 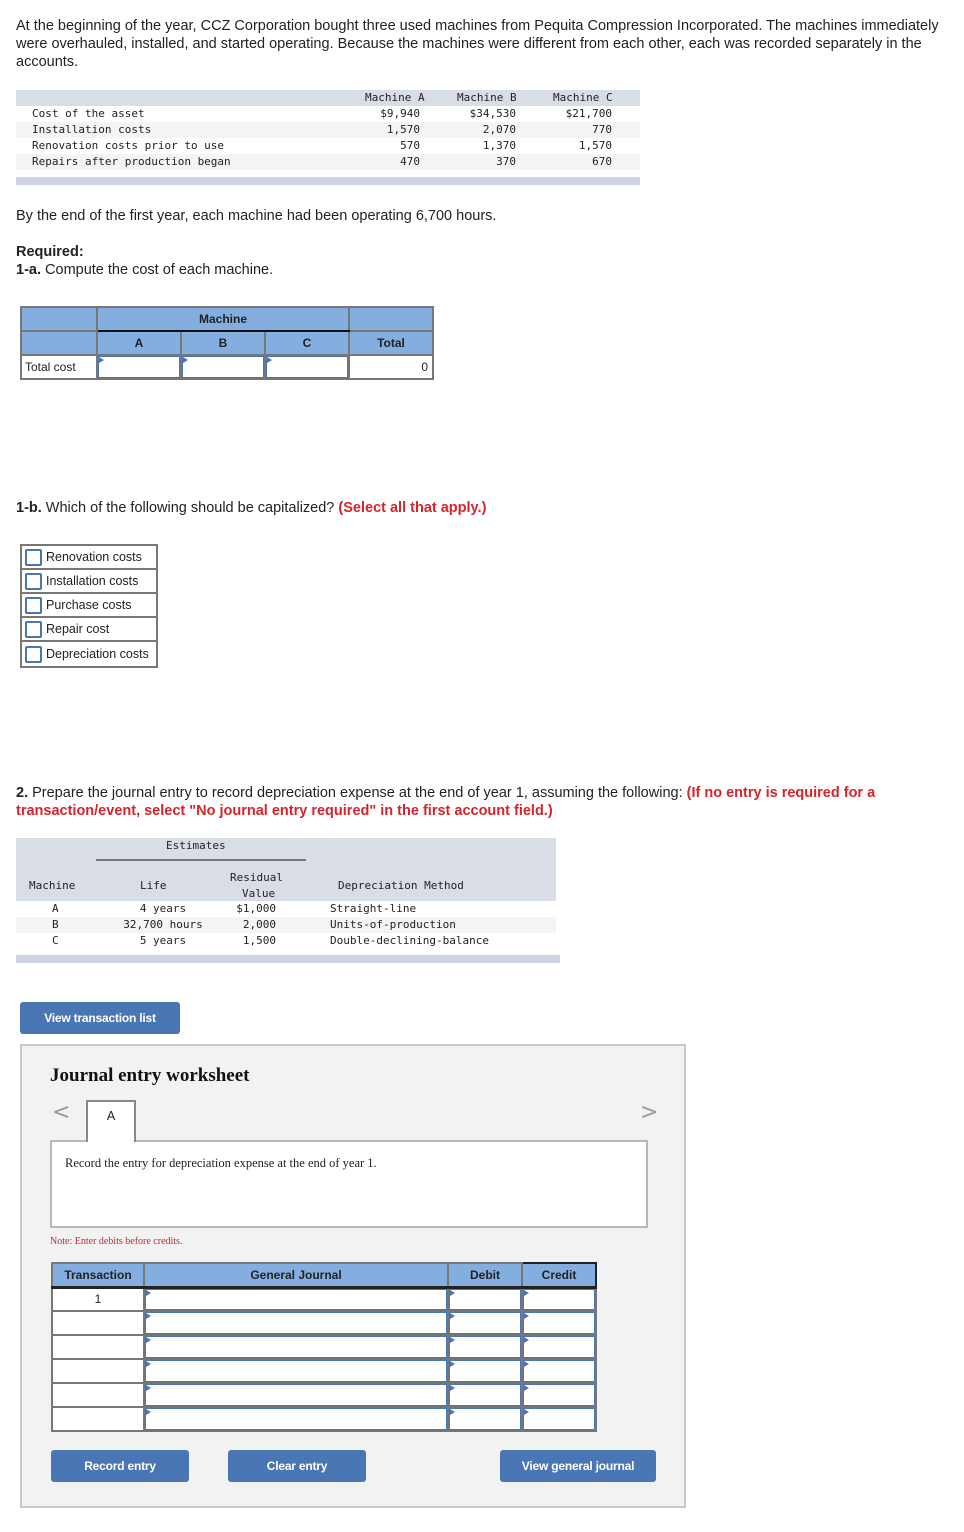 What do you see at coordinates (89, 654) in the screenshot?
I see `option-depreciation-costs: Depreciation costs` at bounding box center [89, 654].